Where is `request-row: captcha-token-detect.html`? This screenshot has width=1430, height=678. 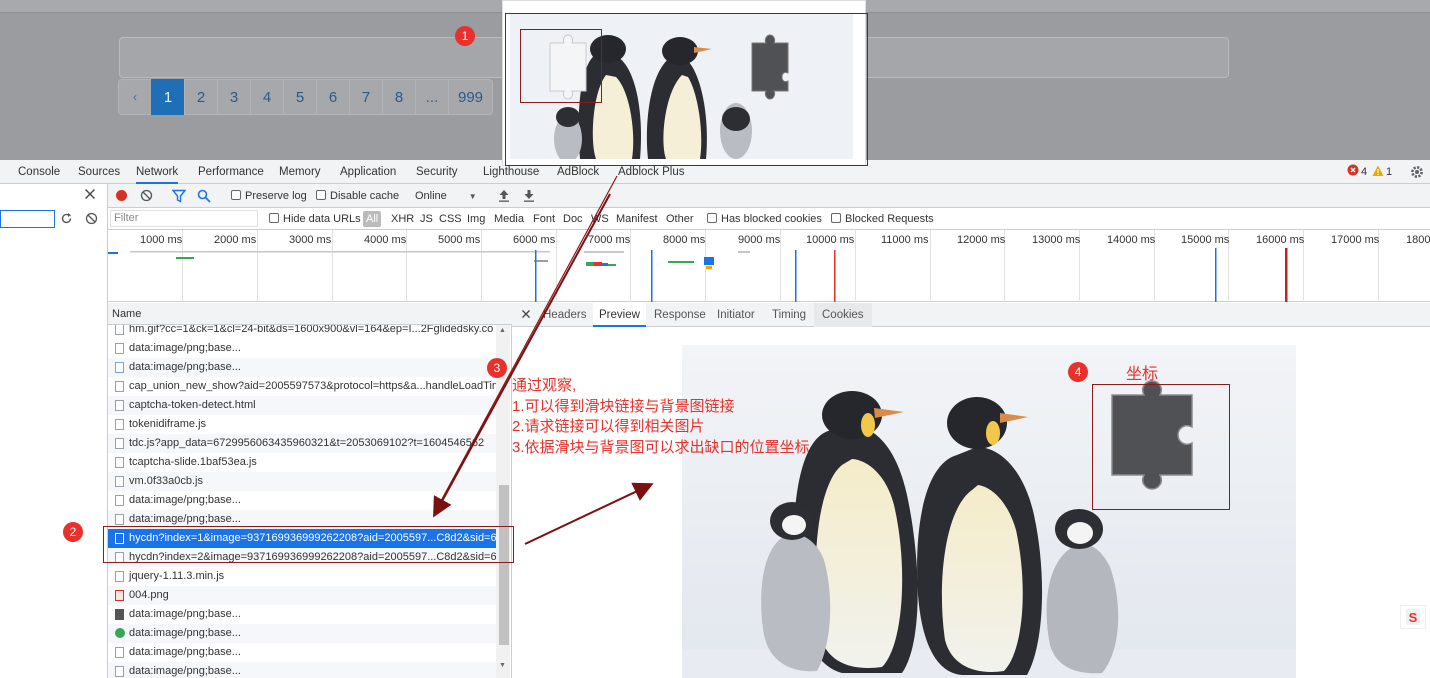 request-row: captcha-token-detect.html is located at coordinates (302, 405).